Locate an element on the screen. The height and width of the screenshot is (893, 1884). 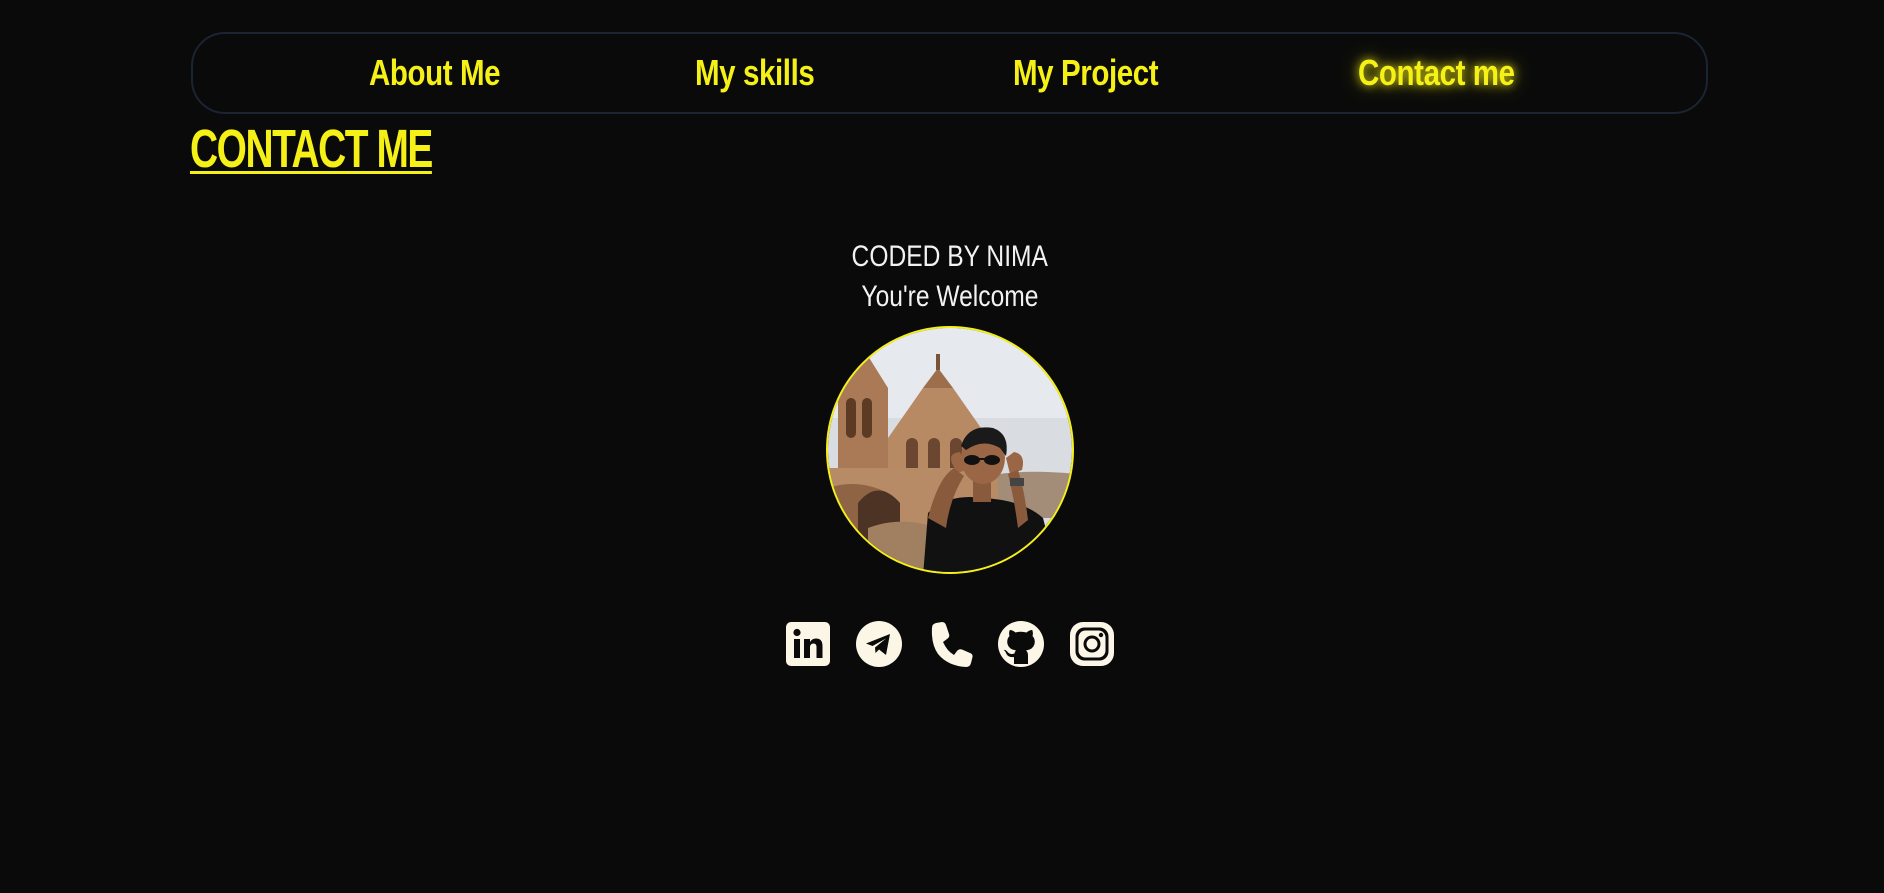
github-link is located at coordinates (1021, 644).